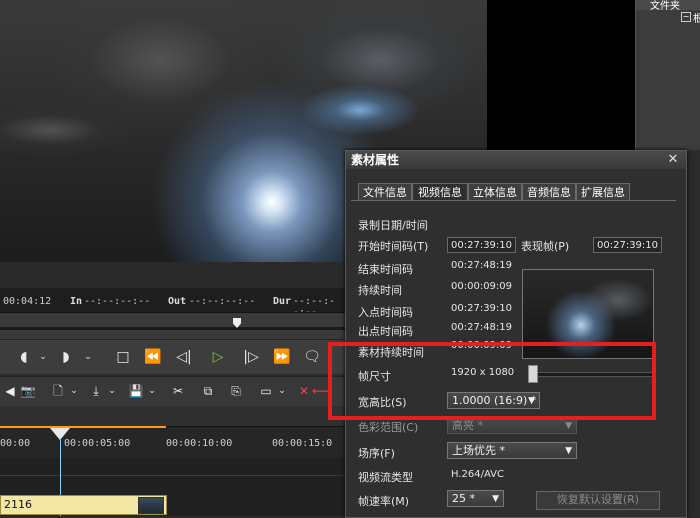  Describe the element at coordinates (152, 391) in the screenshot. I see `save-dropdown-icon: ⌄` at that location.